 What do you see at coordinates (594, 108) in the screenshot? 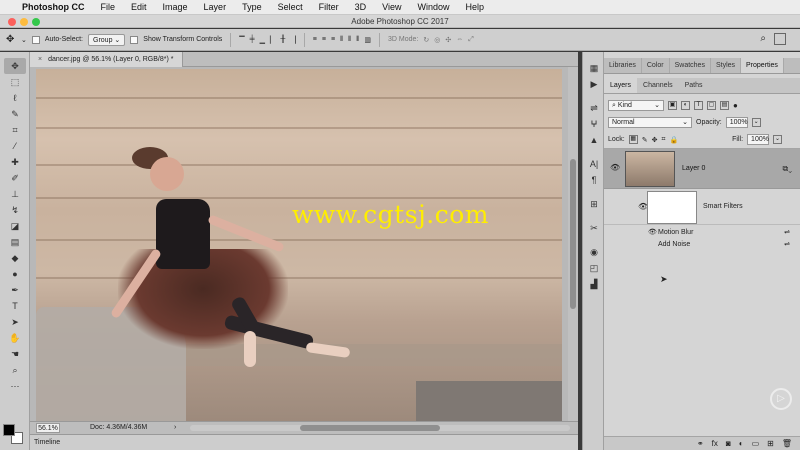
I see `adjustments-icon: ⇌` at bounding box center [594, 108].